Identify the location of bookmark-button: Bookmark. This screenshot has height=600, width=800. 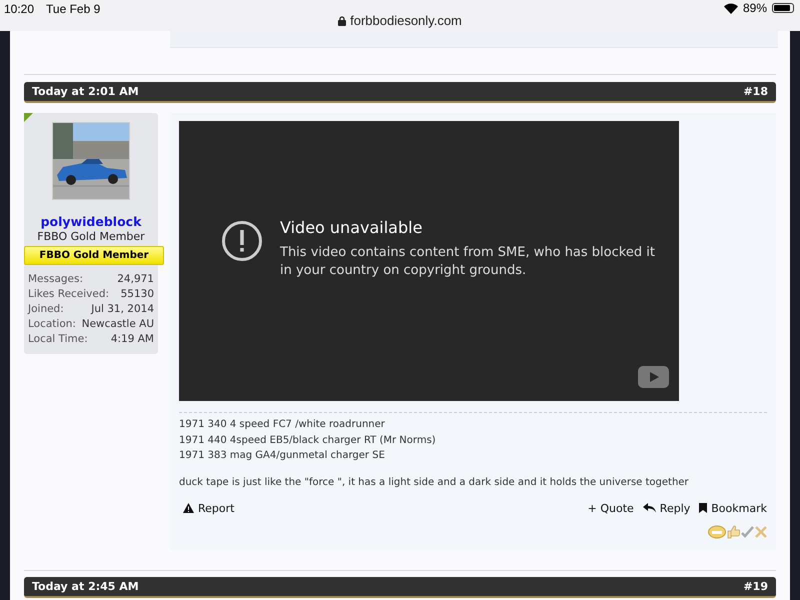
(733, 508).